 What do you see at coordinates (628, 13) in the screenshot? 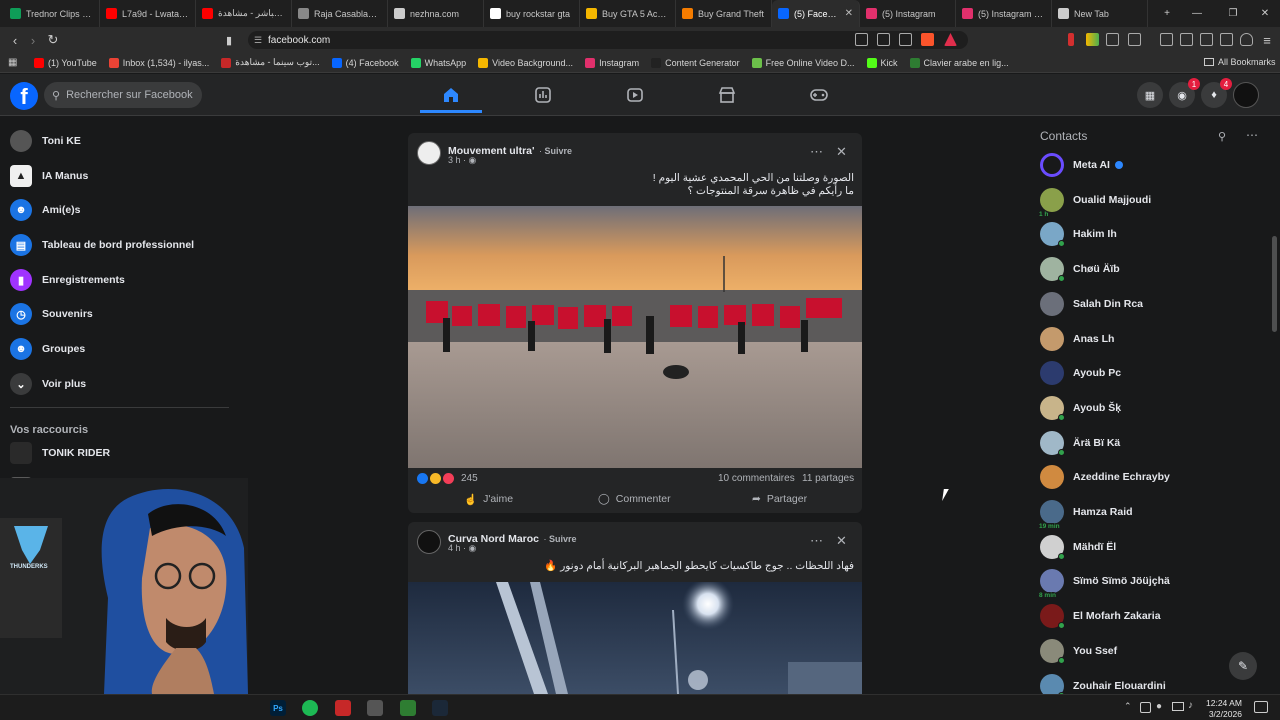
I see `browser-tab: Buy GTA 5 Accou` at bounding box center [628, 13].